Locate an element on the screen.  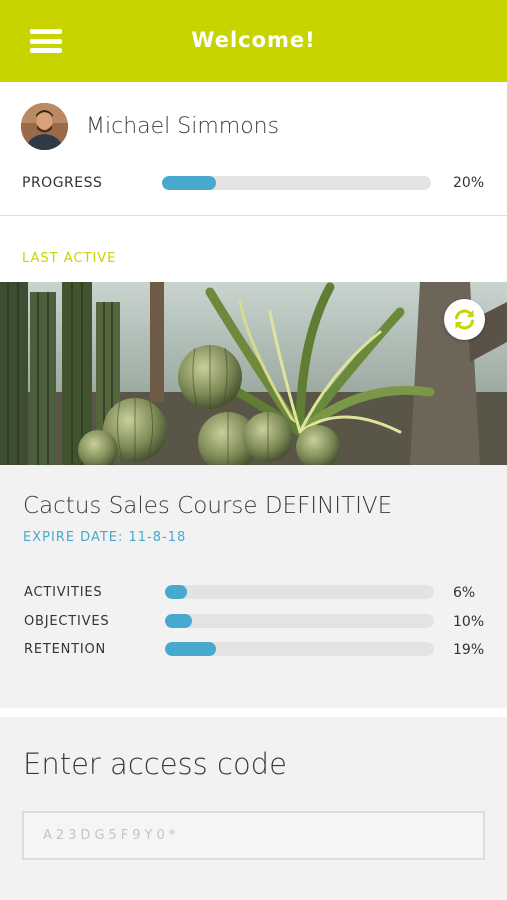
access-code-input is located at coordinates (253, 835).